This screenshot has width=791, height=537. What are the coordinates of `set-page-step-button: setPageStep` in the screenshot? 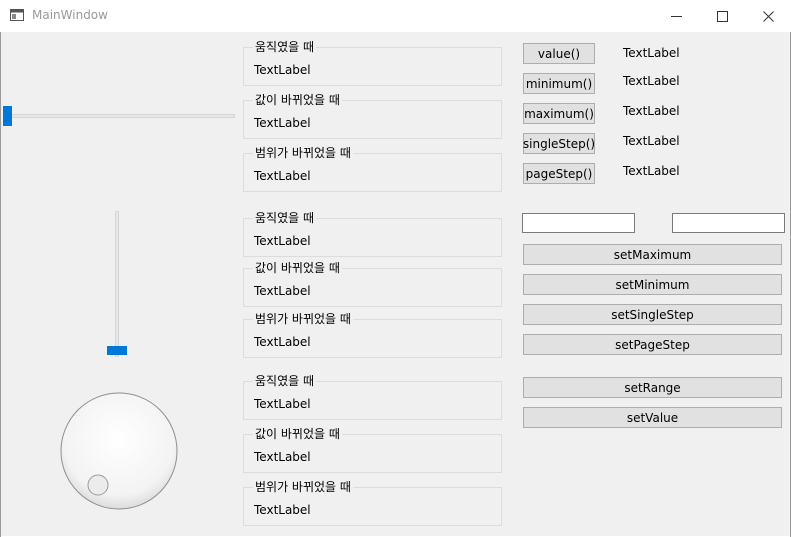 It's located at (652, 344).